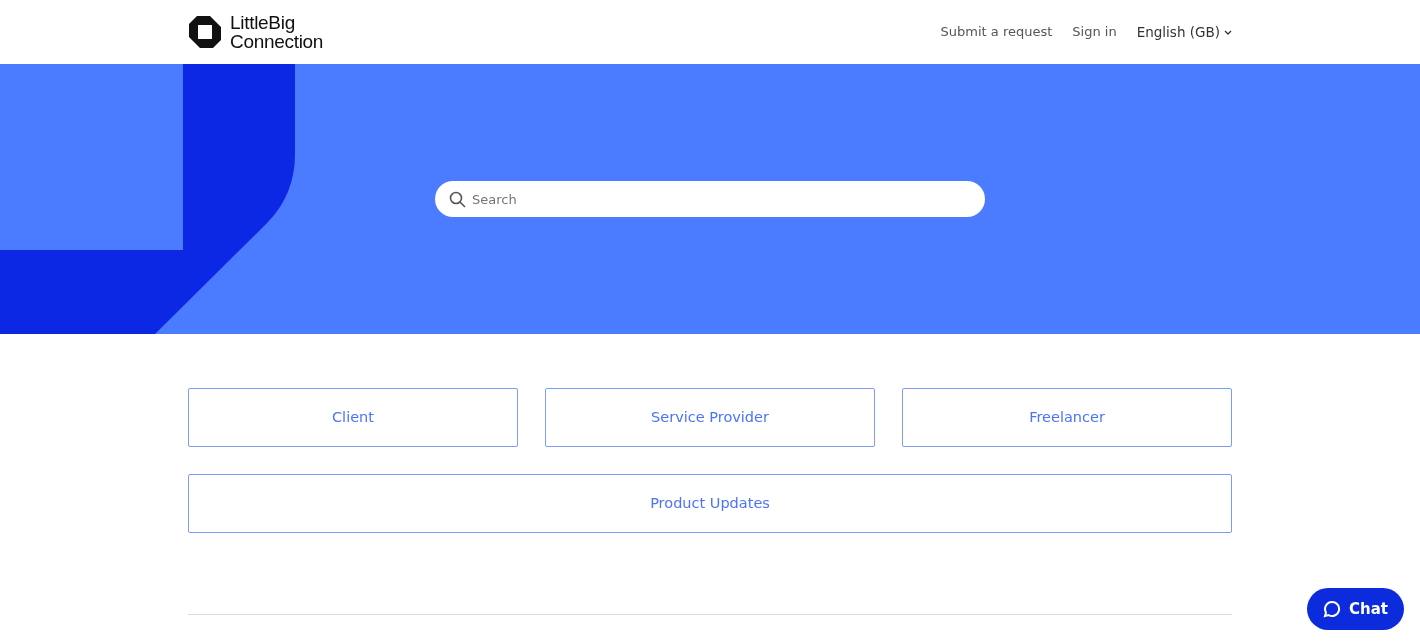 The height and width of the screenshot is (642, 1420). I want to click on nav-link: Sign in, so click(1094, 32).